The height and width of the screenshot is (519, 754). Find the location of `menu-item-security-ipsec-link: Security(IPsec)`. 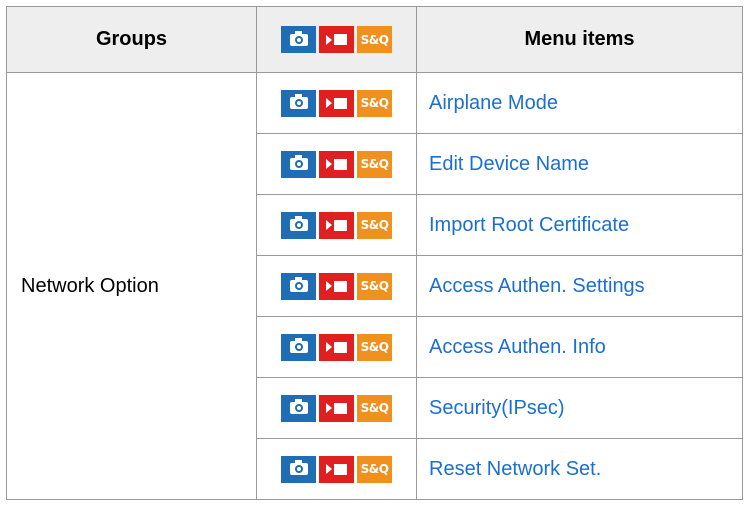

menu-item-security-ipsec-link: Security(IPsec) is located at coordinates (497, 408).